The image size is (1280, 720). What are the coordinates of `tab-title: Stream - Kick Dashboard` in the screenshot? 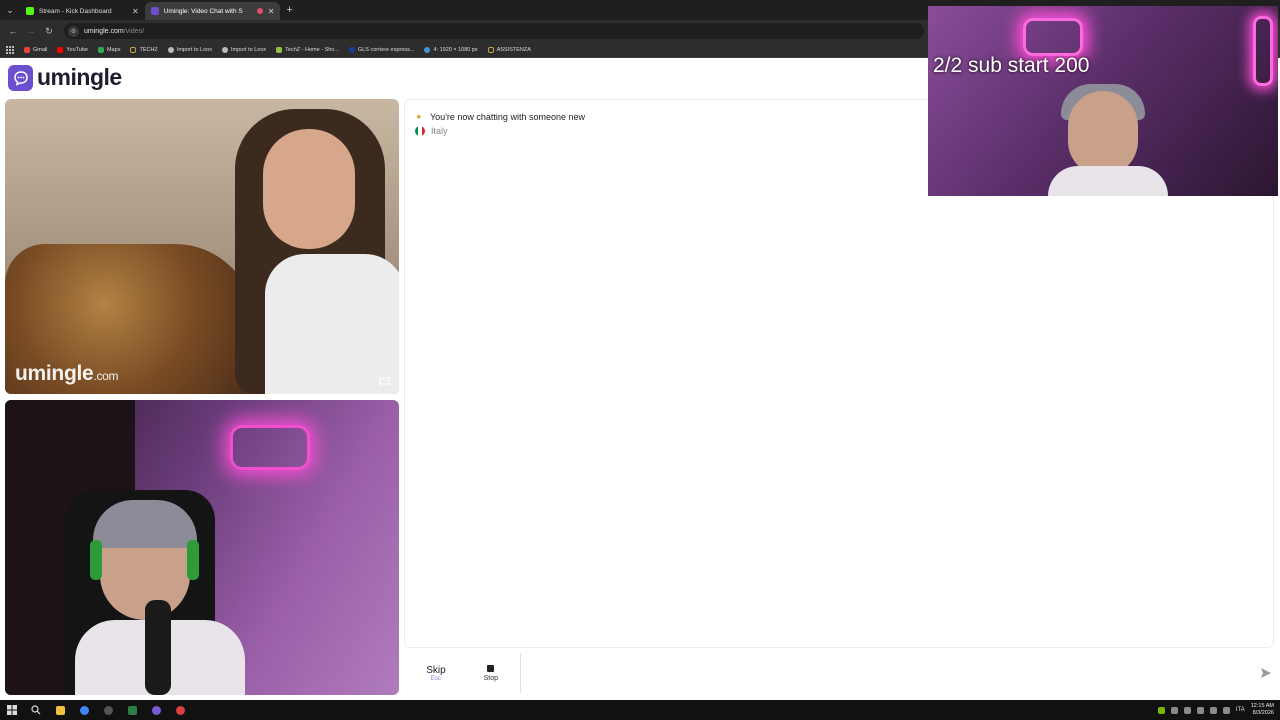 It's located at (75, 11).